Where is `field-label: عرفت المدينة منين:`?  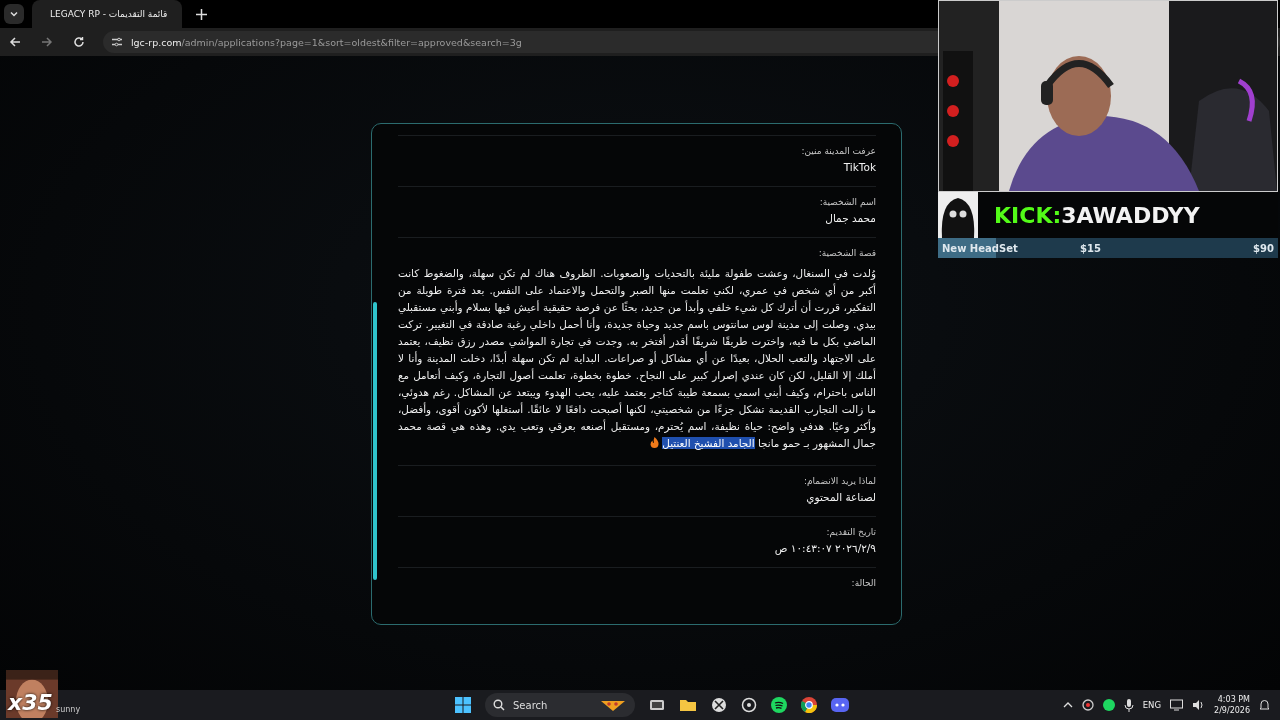 field-label: عرفت المدينة منين: is located at coordinates (838, 151).